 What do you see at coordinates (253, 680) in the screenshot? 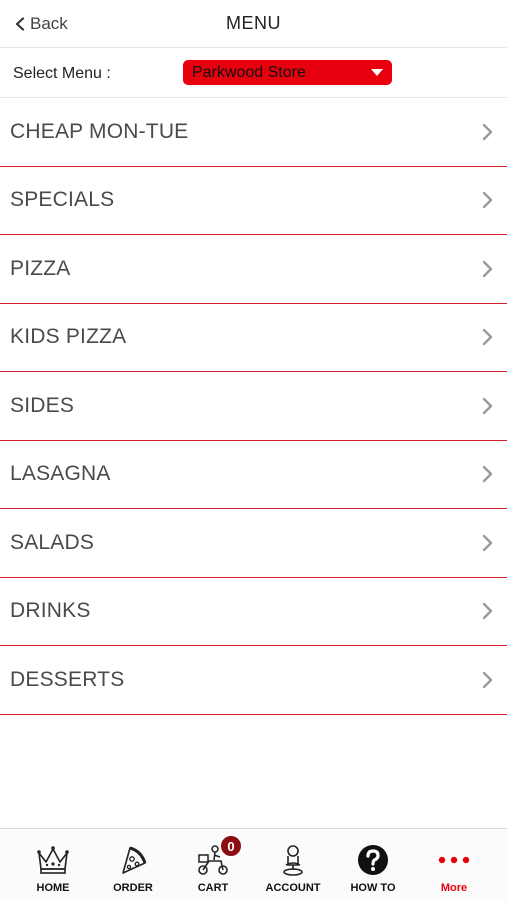
I see `menu-item-desserts: DESSERTS` at bounding box center [253, 680].